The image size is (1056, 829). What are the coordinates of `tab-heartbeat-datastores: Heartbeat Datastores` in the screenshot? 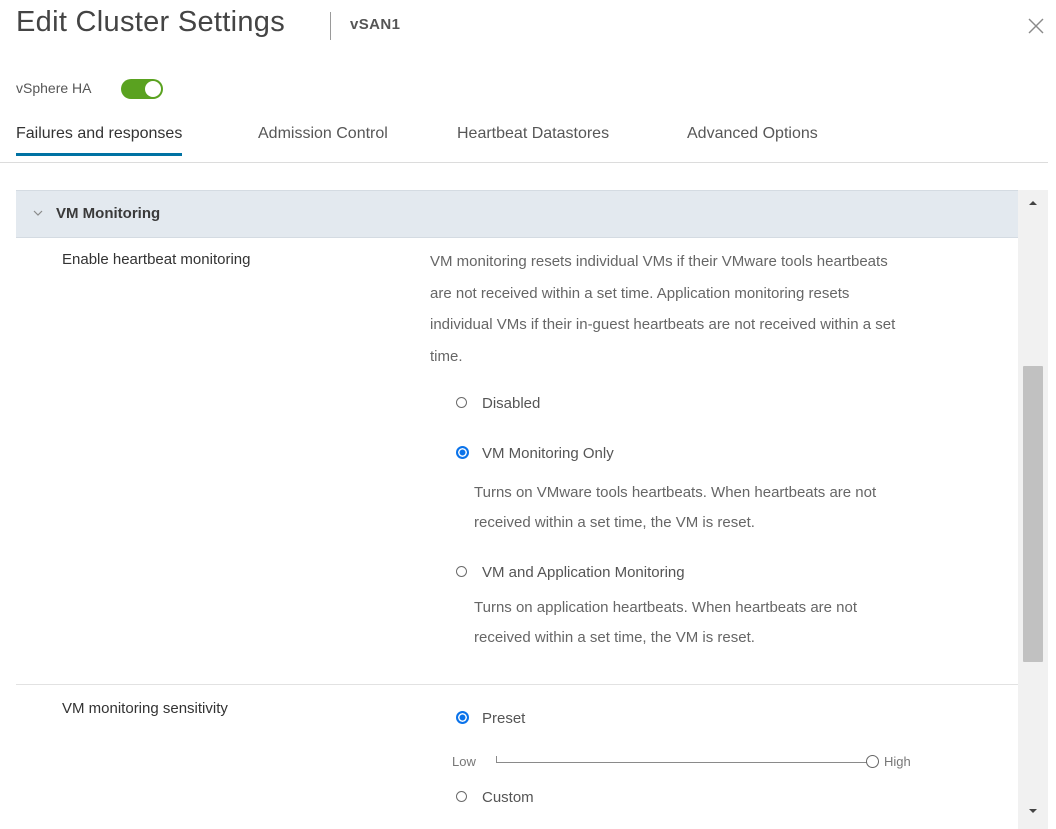 It's located at (533, 140).